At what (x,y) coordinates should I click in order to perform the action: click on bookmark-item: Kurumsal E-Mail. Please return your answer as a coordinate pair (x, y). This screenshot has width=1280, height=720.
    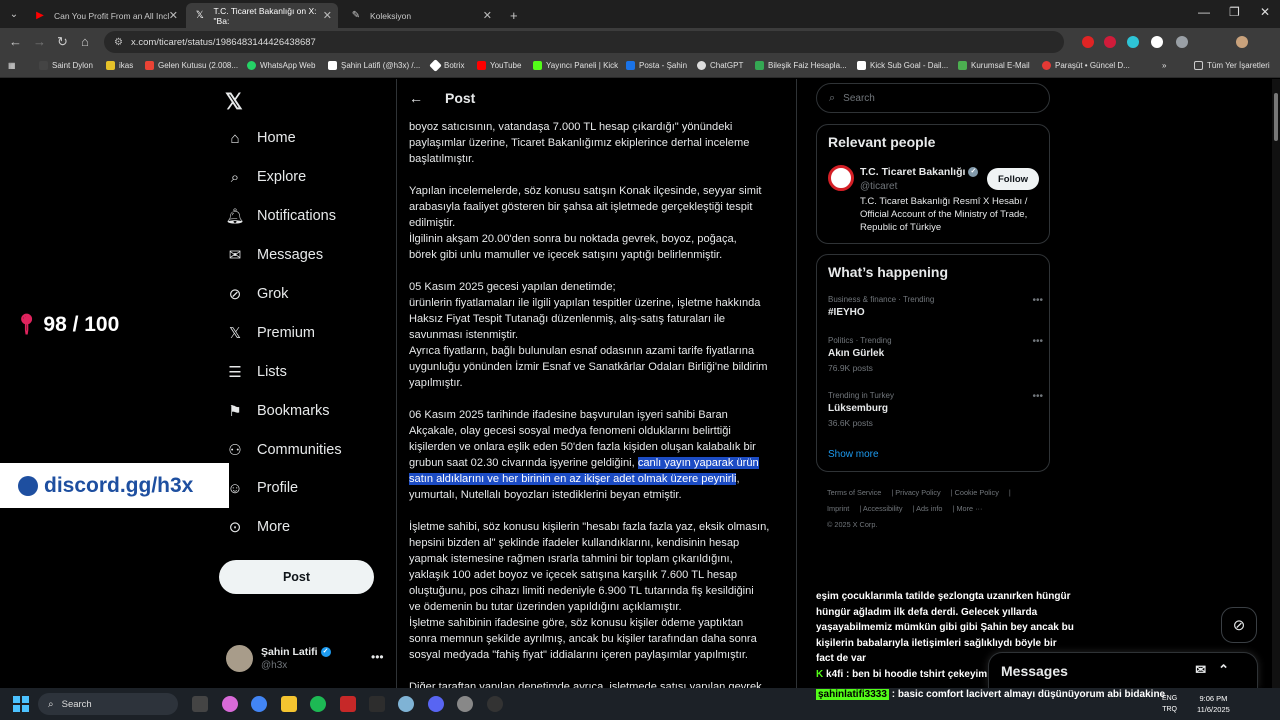
    Looking at the image, I should click on (994, 65).